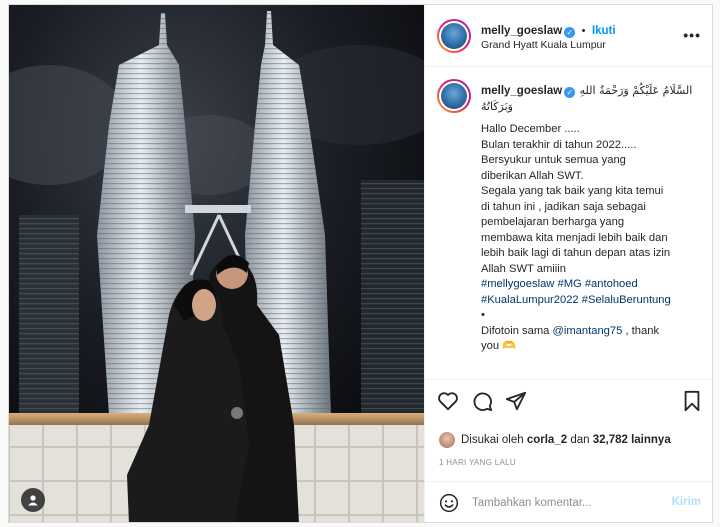 The height and width of the screenshot is (527, 720). What do you see at coordinates (521, 31) in the screenshot?
I see `username-link: melly_goeslaw` at bounding box center [521, 31].